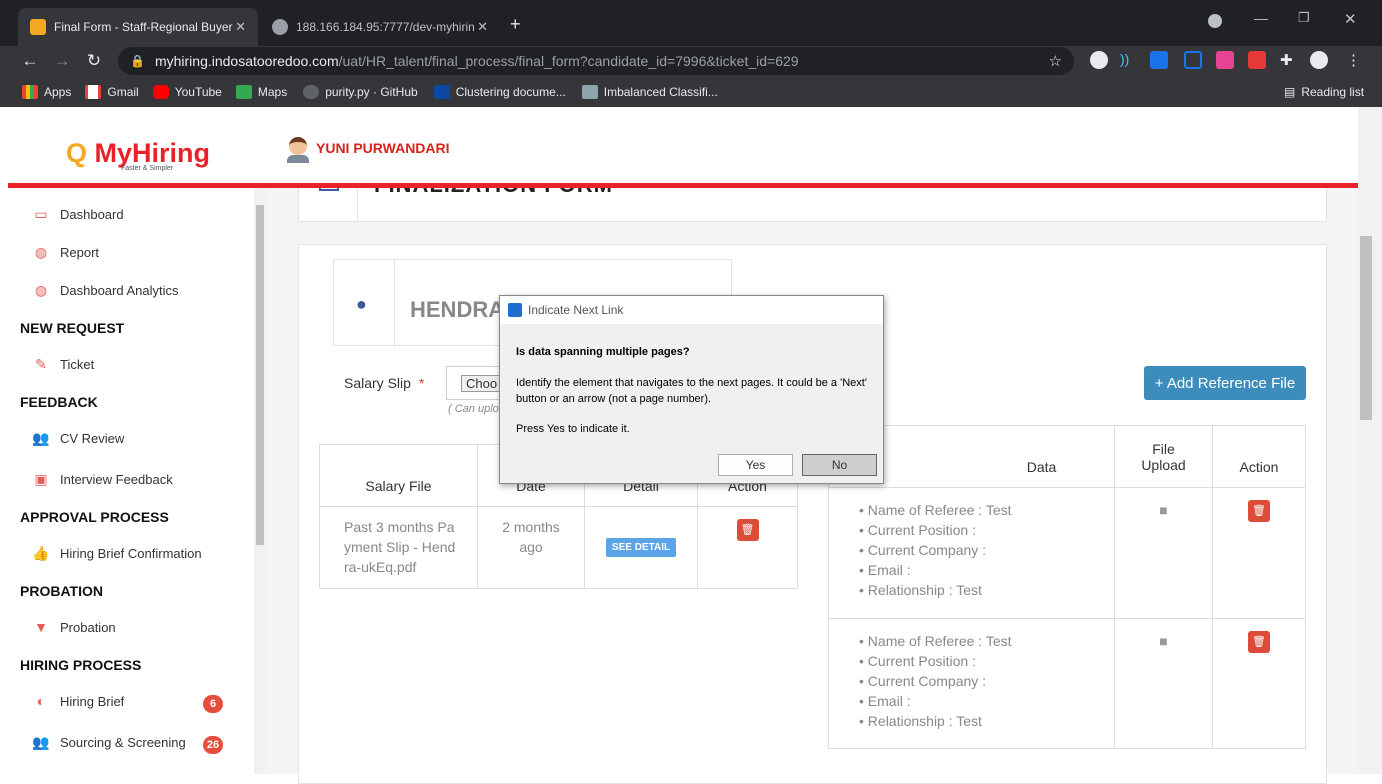  I want to click on bookmark-label: purity.py · GitHub, so click(371, 91).